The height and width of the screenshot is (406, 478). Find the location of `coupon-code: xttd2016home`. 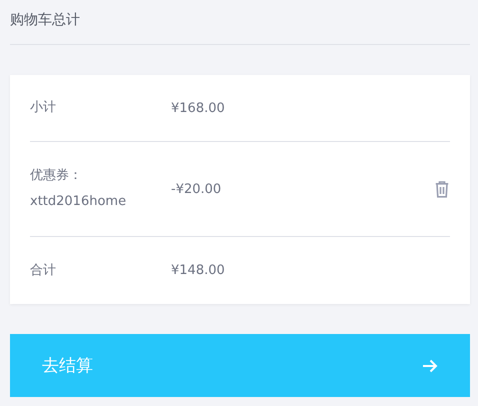

coupon-code: xttd2016home is located at coordinates (78, 202).